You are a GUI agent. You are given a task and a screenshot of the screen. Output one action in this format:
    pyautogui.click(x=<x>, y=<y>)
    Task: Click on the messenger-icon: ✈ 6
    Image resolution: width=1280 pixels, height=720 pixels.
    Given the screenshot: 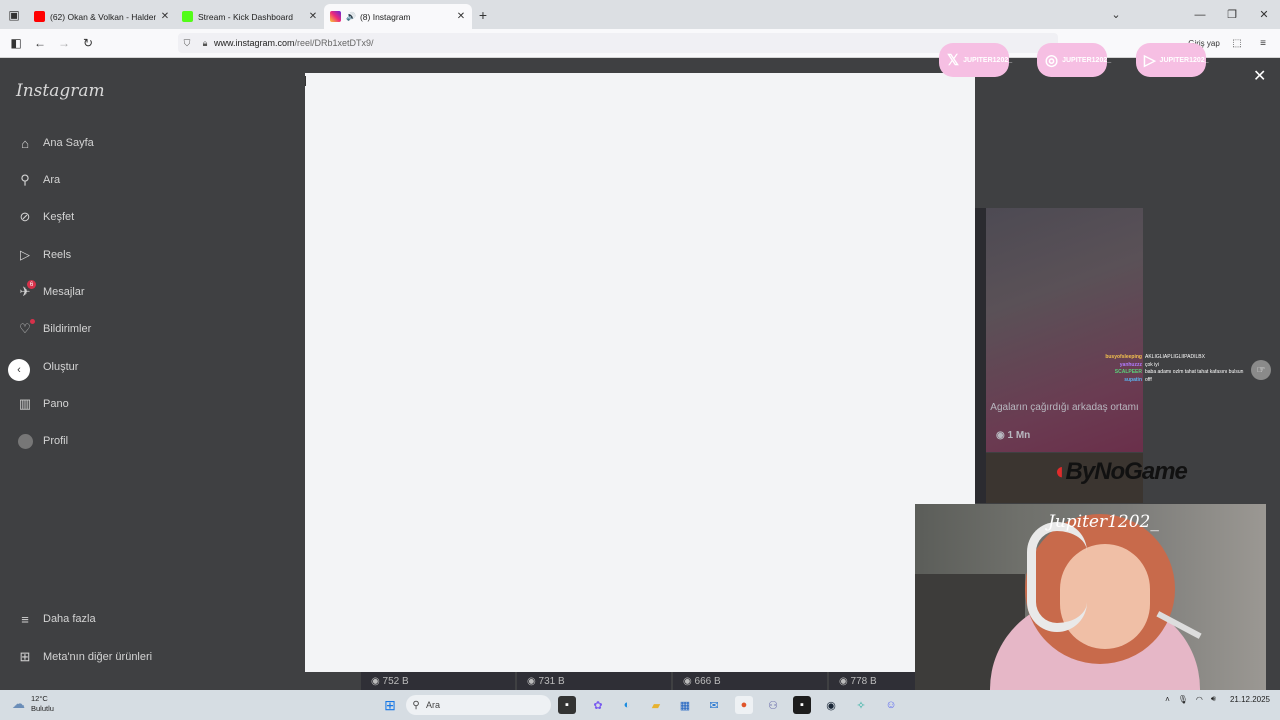 What is the action you would take?
    pyautogui.click(x=26, y=290)
    